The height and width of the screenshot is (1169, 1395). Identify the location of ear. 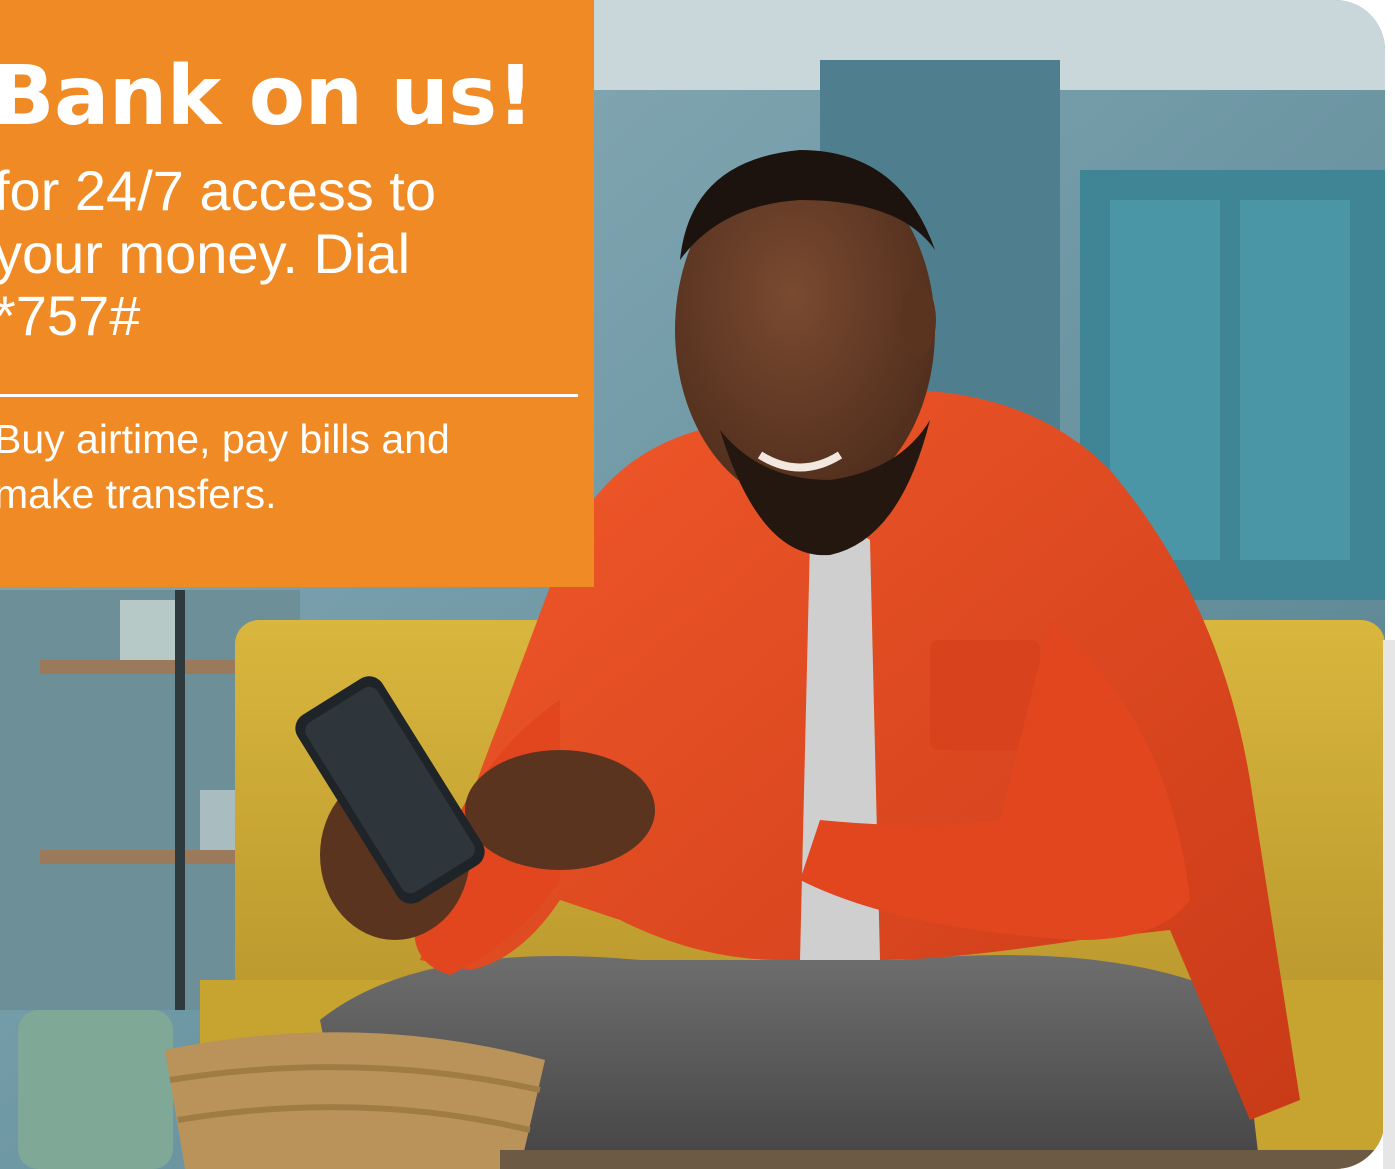
(918, 320).